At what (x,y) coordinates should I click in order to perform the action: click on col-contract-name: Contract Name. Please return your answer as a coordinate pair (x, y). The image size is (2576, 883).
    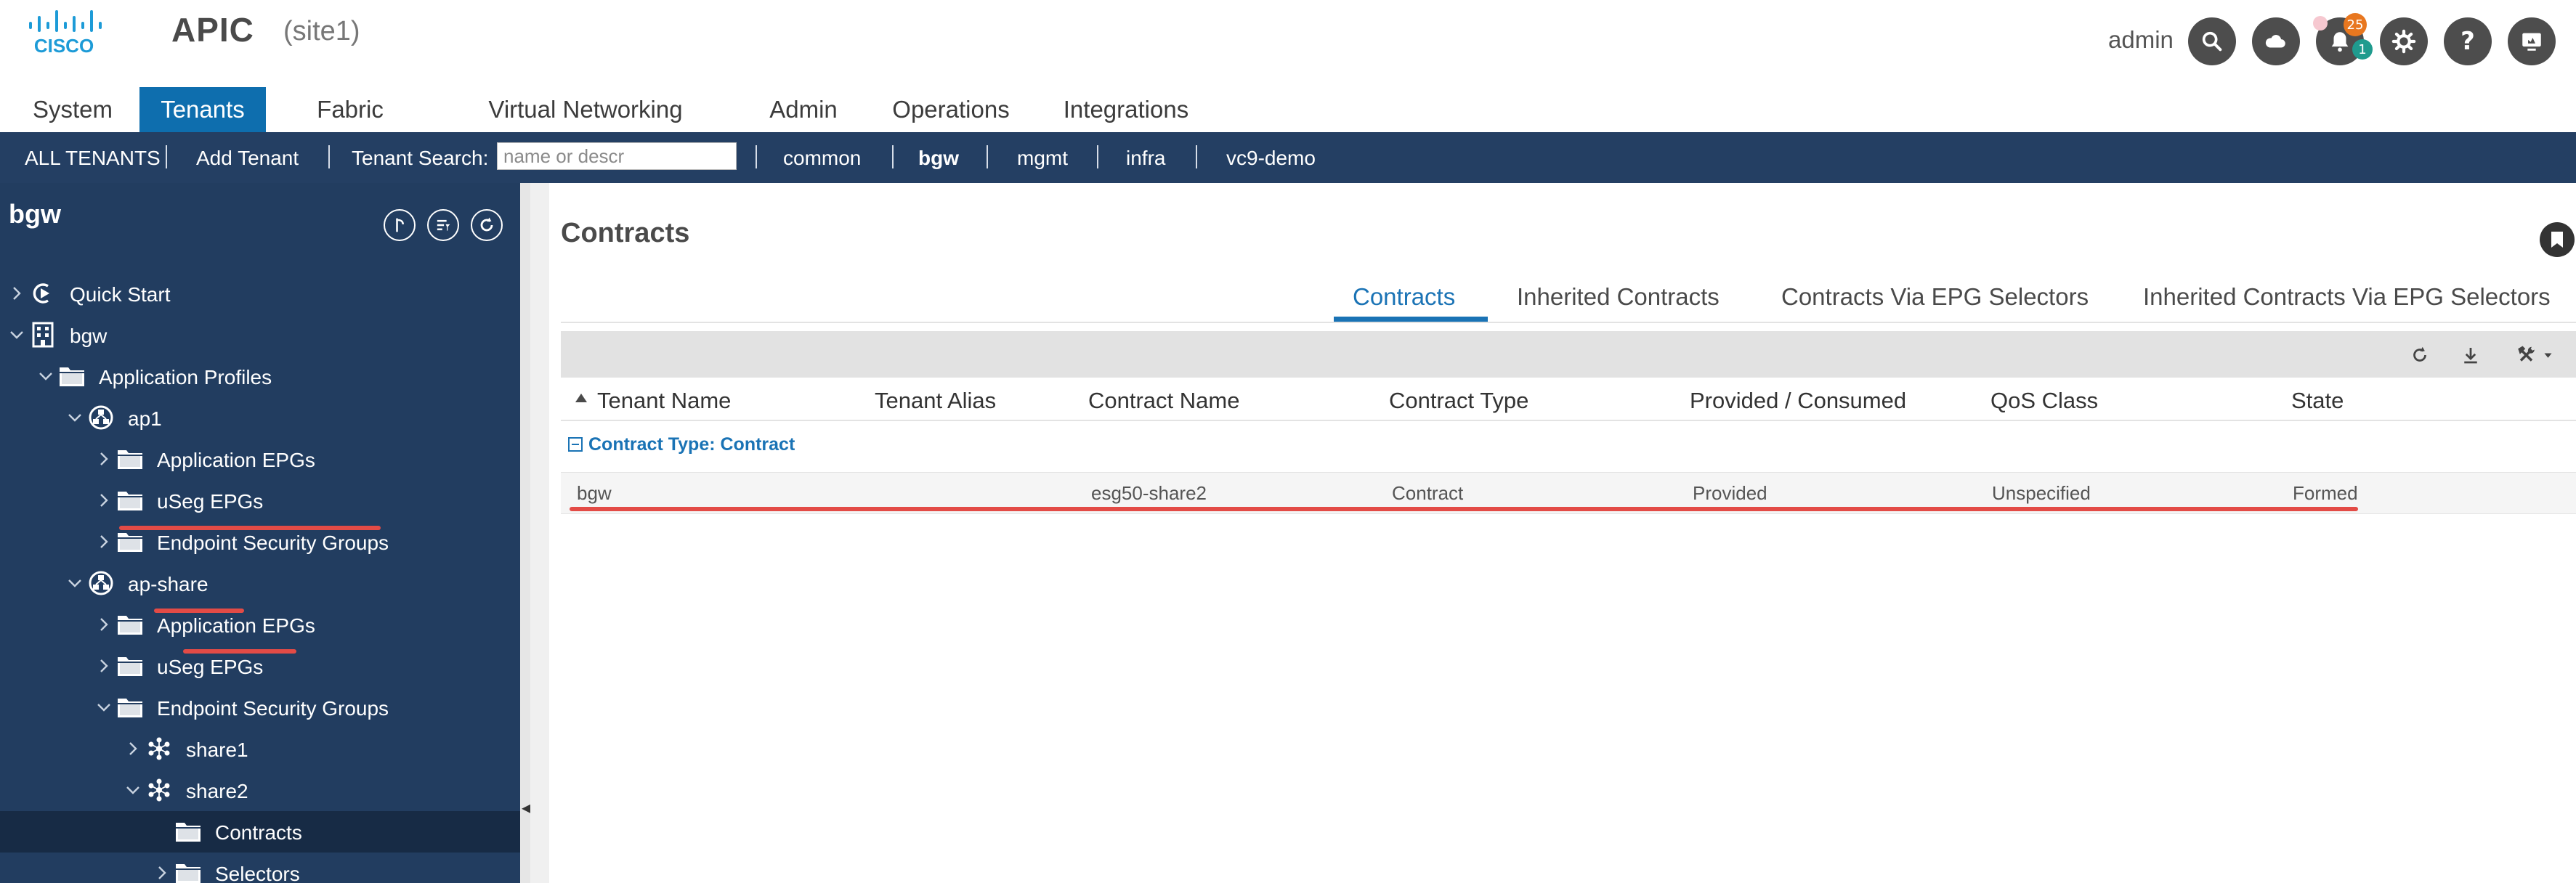
    Looking at the image, I should click on (1163, 401).